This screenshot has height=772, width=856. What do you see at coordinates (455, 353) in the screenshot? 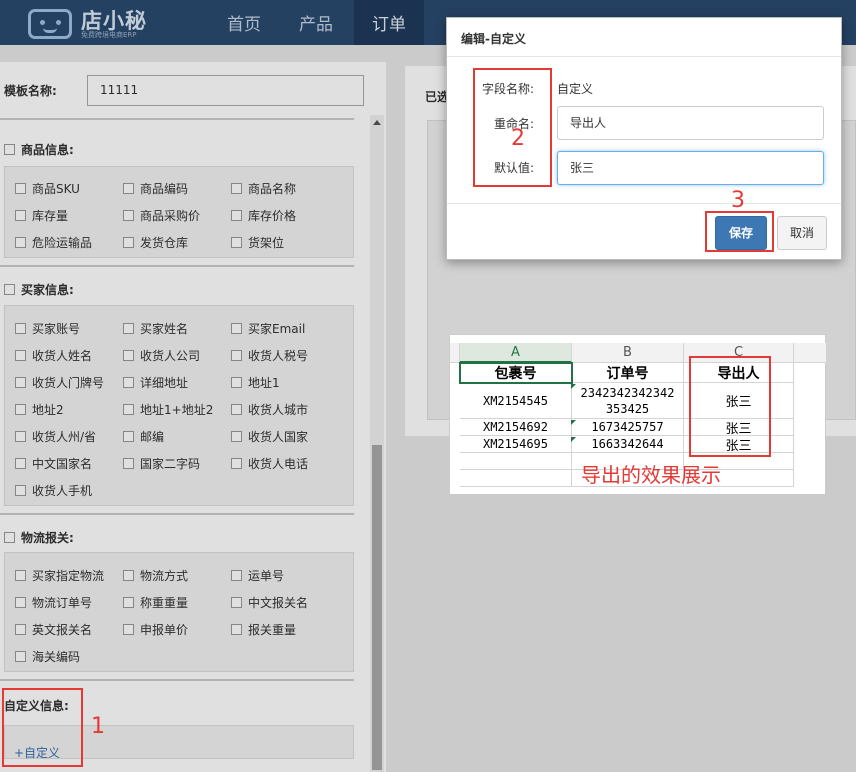
I see `sheet-corner` at bounding box center [455, 353].